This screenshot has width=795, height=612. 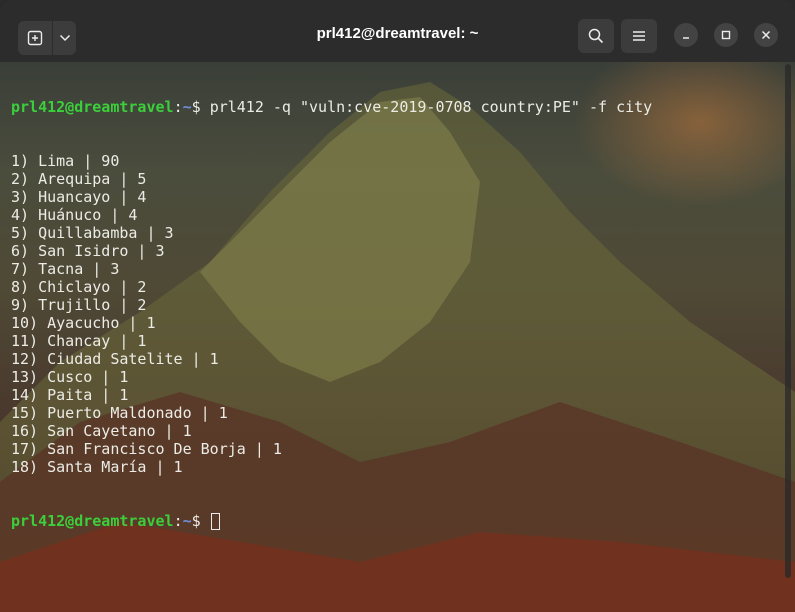 What do you see at coordinates (397, 31) in the screenshot?
I see `title-bar: prl412@dreamtravel: ~` at bounding box center [397, 31].